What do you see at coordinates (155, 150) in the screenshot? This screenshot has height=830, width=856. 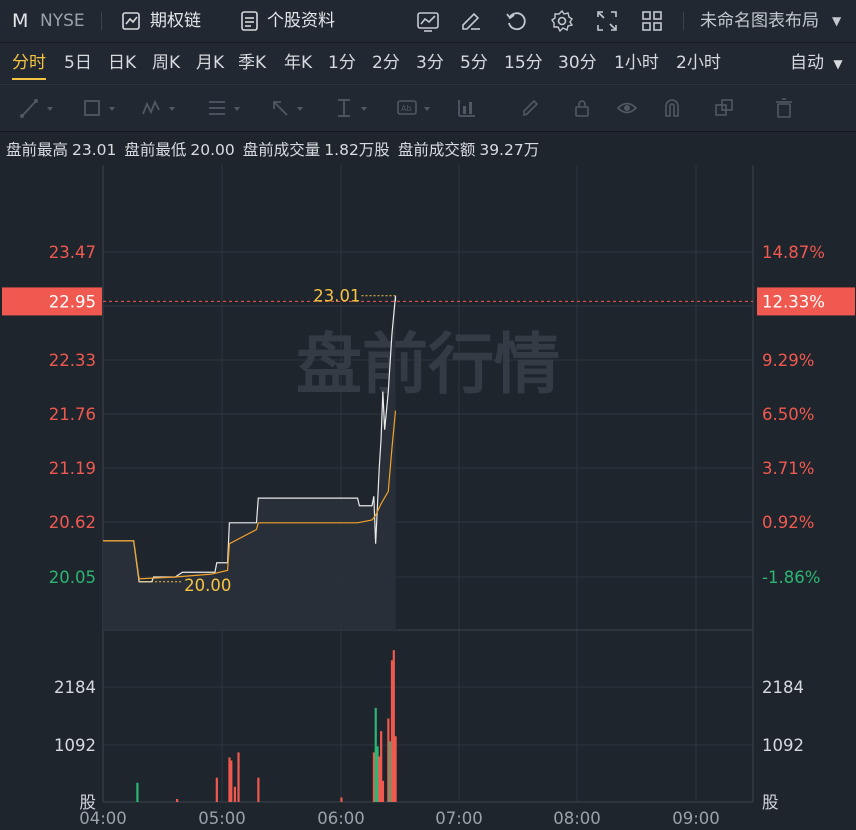 I see `premarket-low-label: 盘前最低` at bounding box center [155, 150].